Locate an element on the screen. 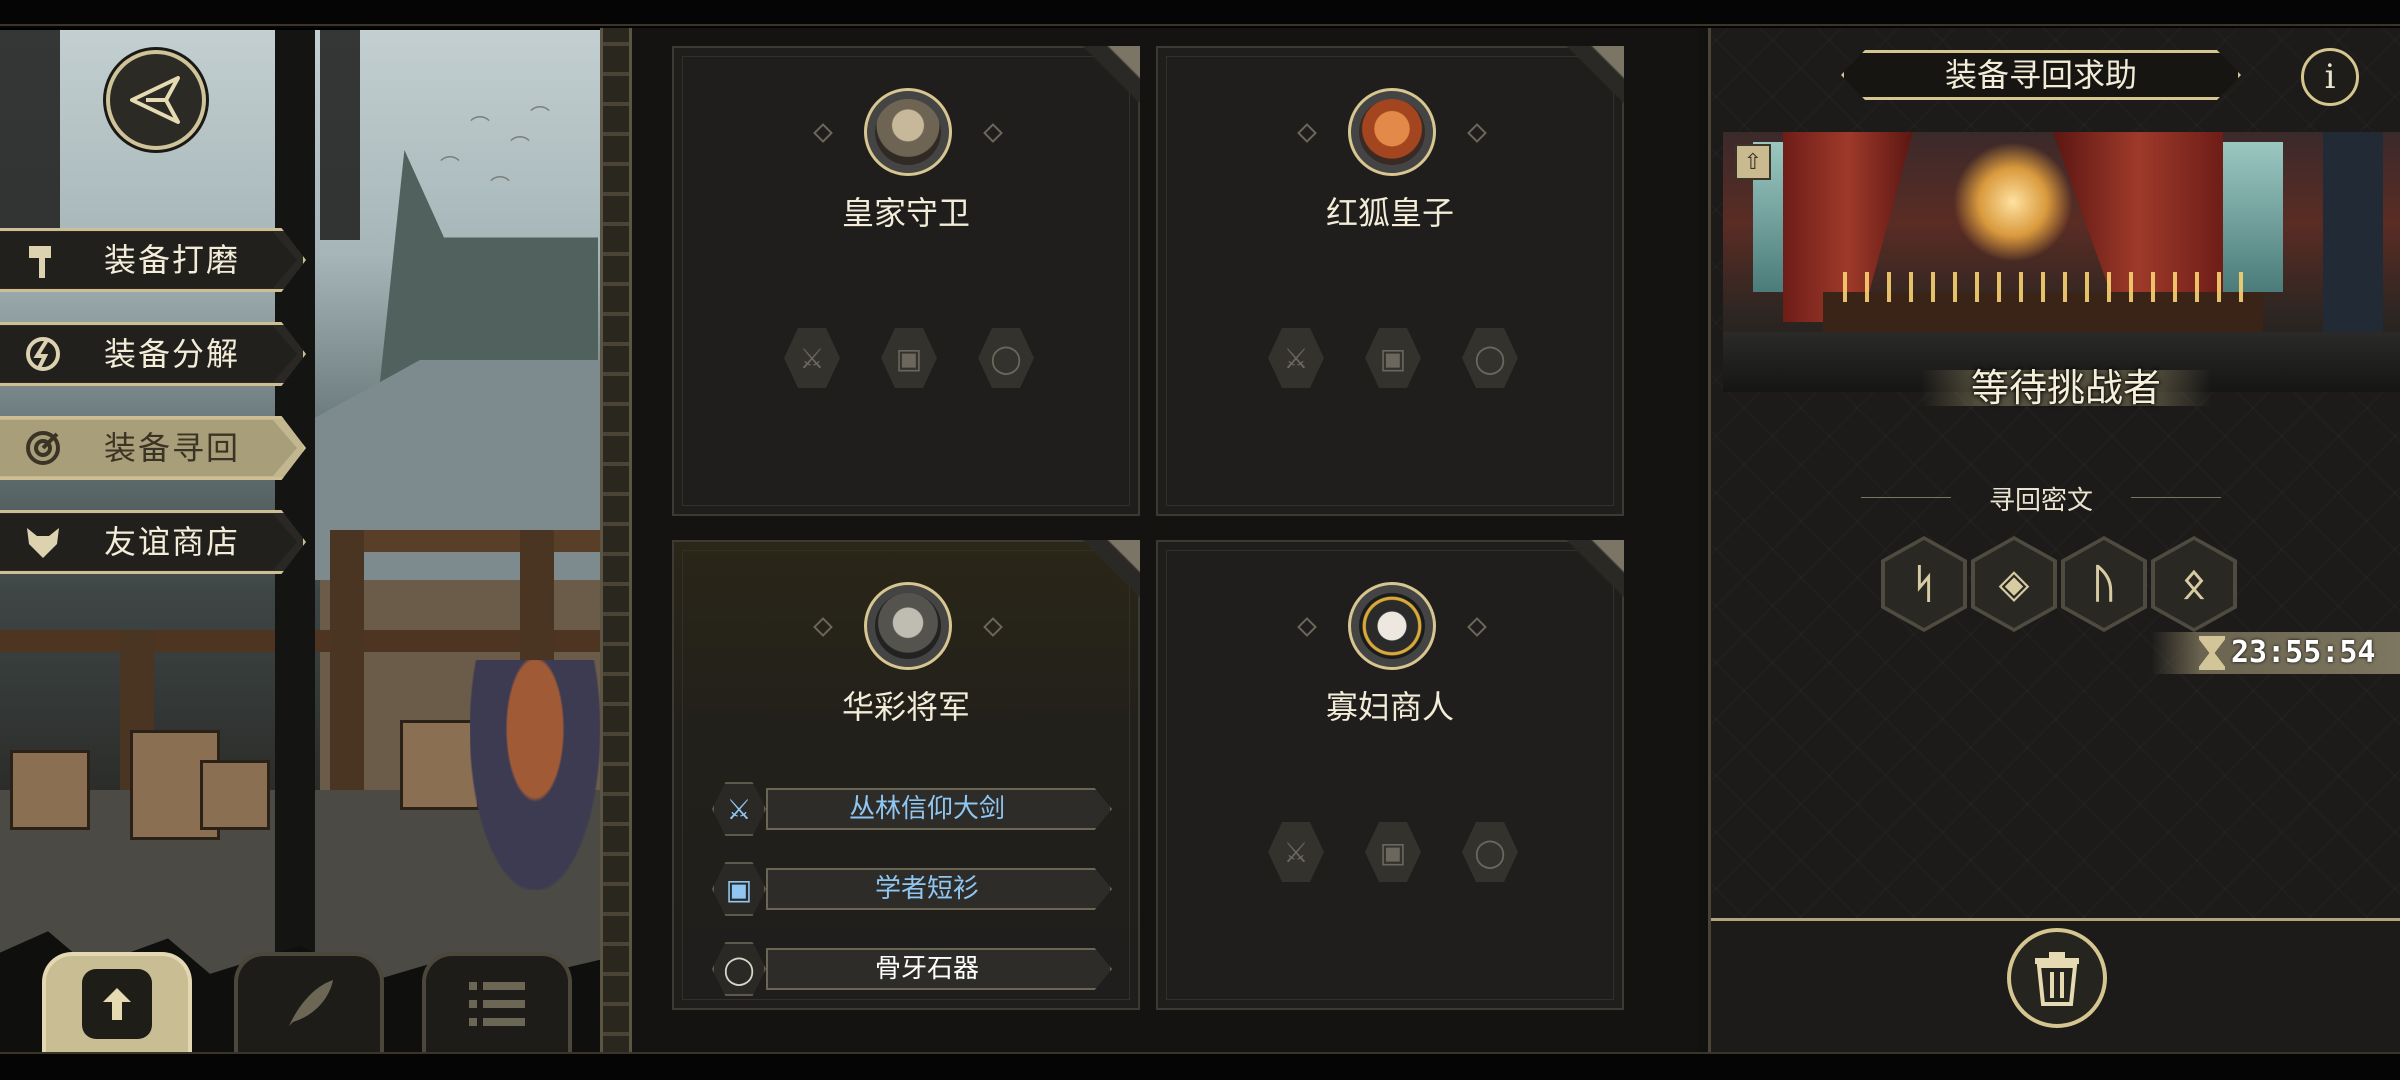  rune-glyph-icon: ᛋ is located at coordinates (1924, 584).